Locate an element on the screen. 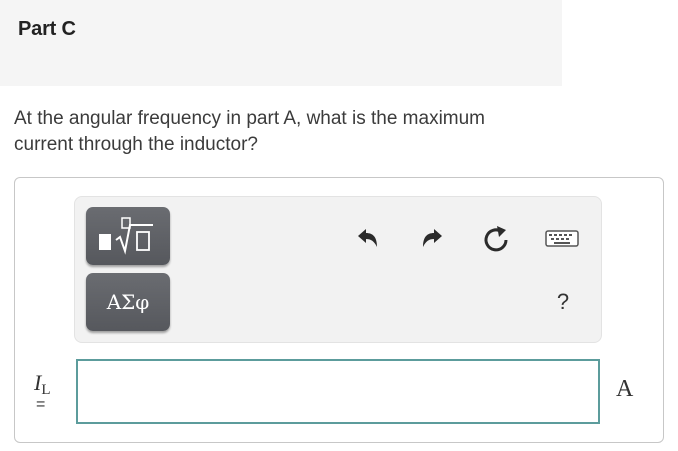  keyboard-icon is located at coordinates (562, 238).